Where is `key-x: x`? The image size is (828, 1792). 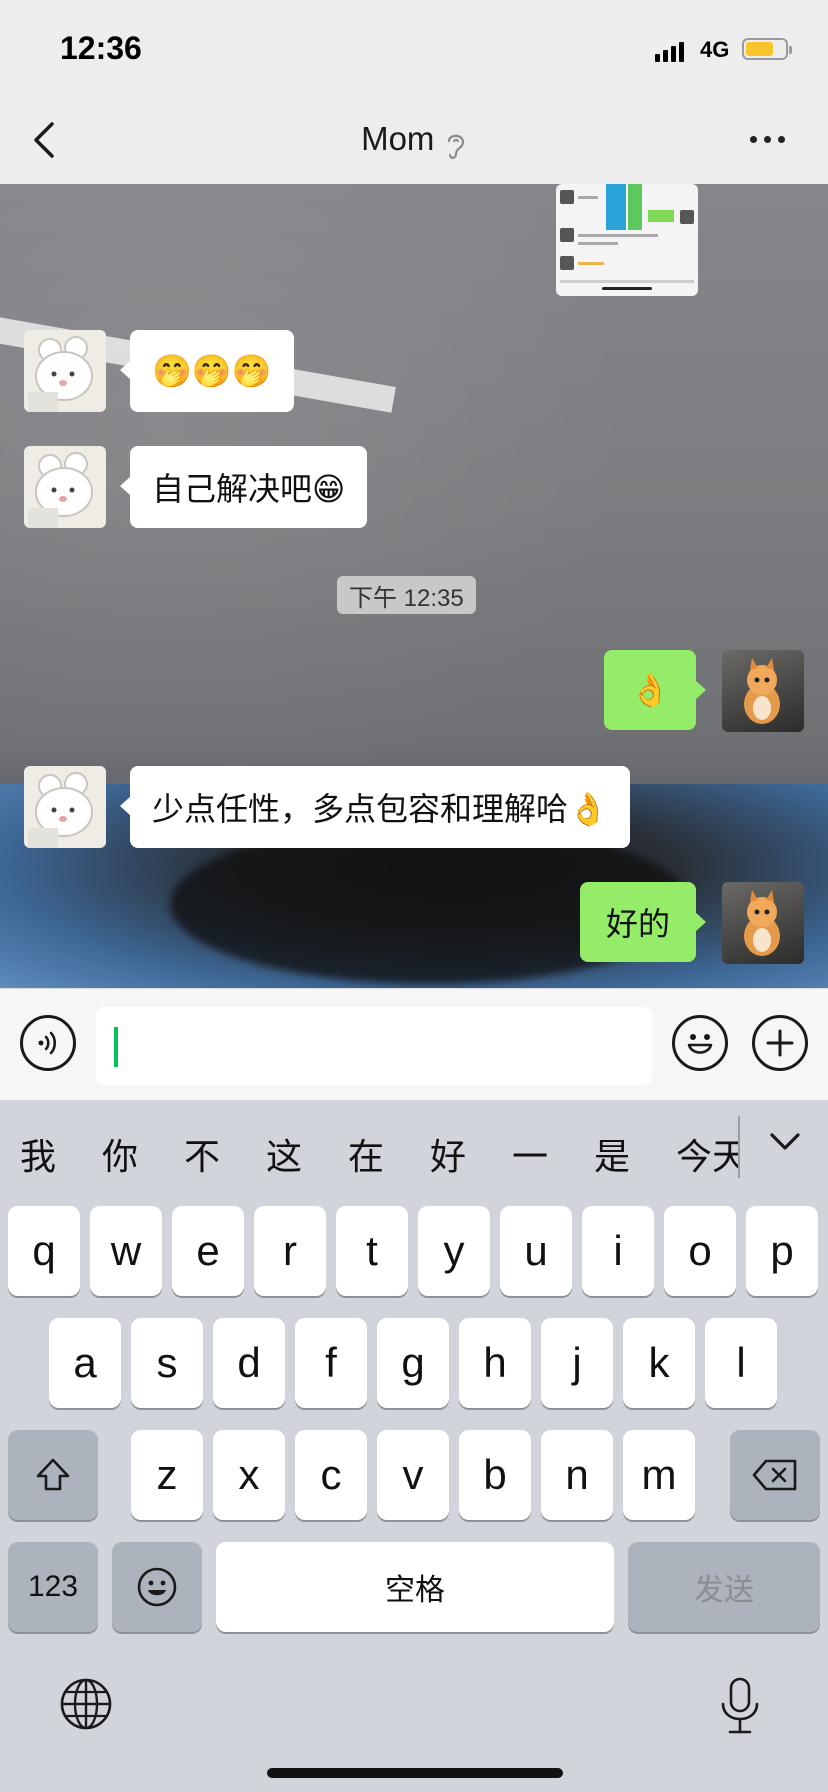
key-x: x is located at coordinates (249, 1475).